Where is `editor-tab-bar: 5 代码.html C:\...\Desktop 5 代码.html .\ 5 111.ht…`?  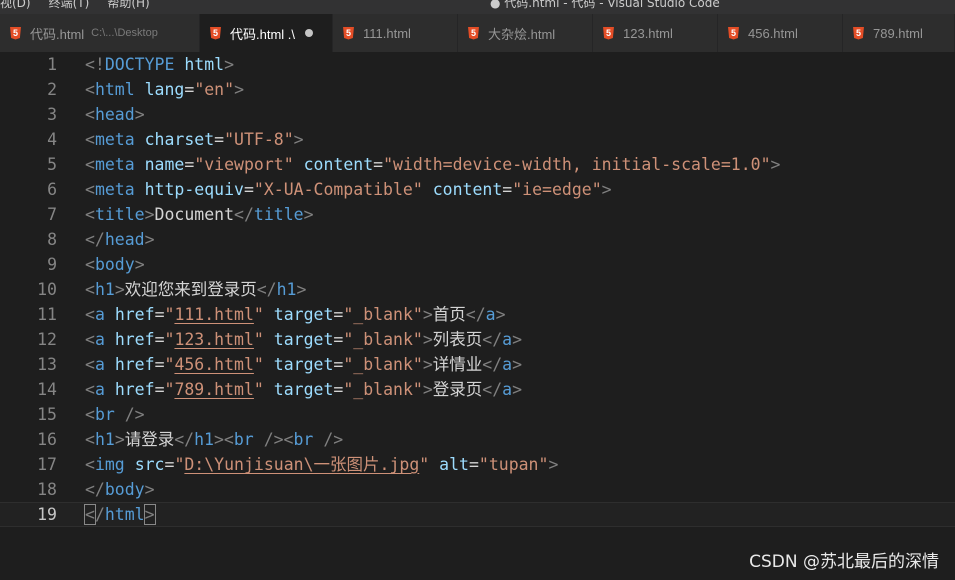 editor-tab-bar: 5 代码.html C:\...\Desktop 5 代码.html .\ 5 111.ht… is located at coordinates (477, 33).